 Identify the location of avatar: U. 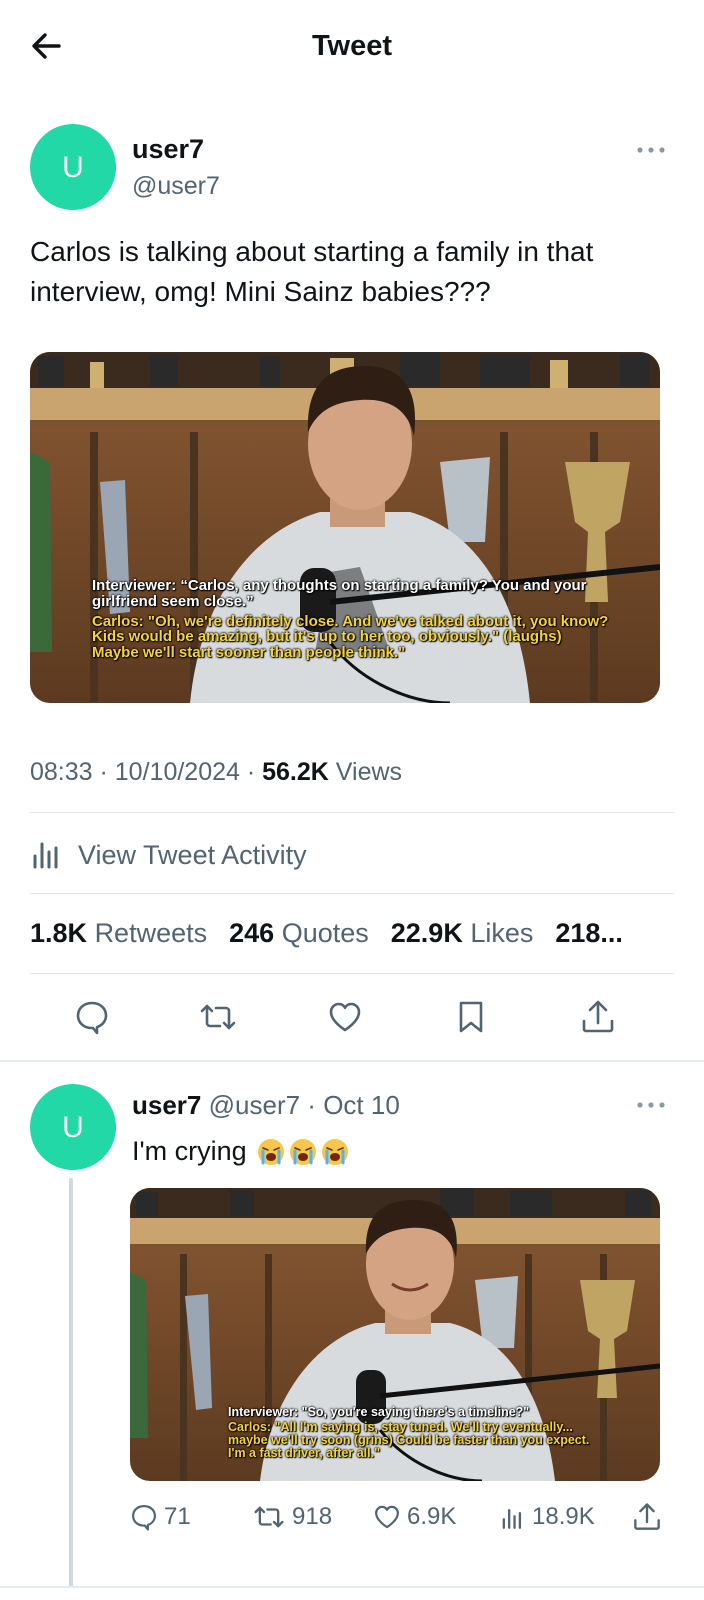
(73, 167).